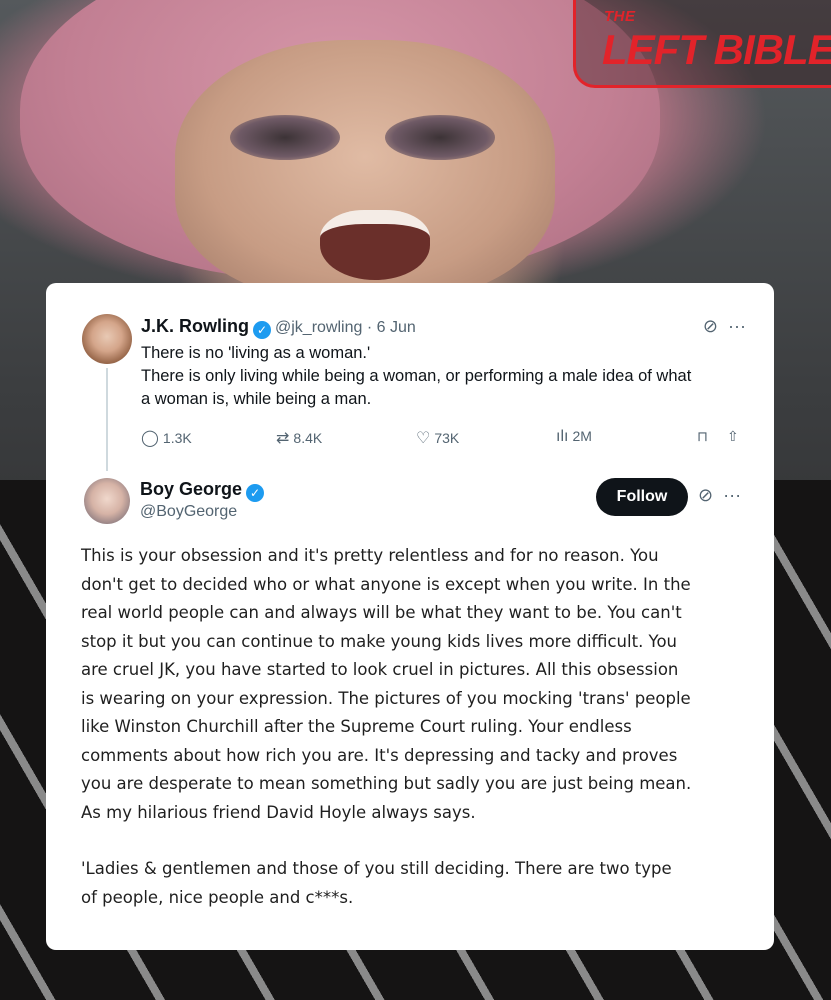  Describe the element at coordinates (562, 436) in the screenshot. I see `views-icon: ılı` at that location.